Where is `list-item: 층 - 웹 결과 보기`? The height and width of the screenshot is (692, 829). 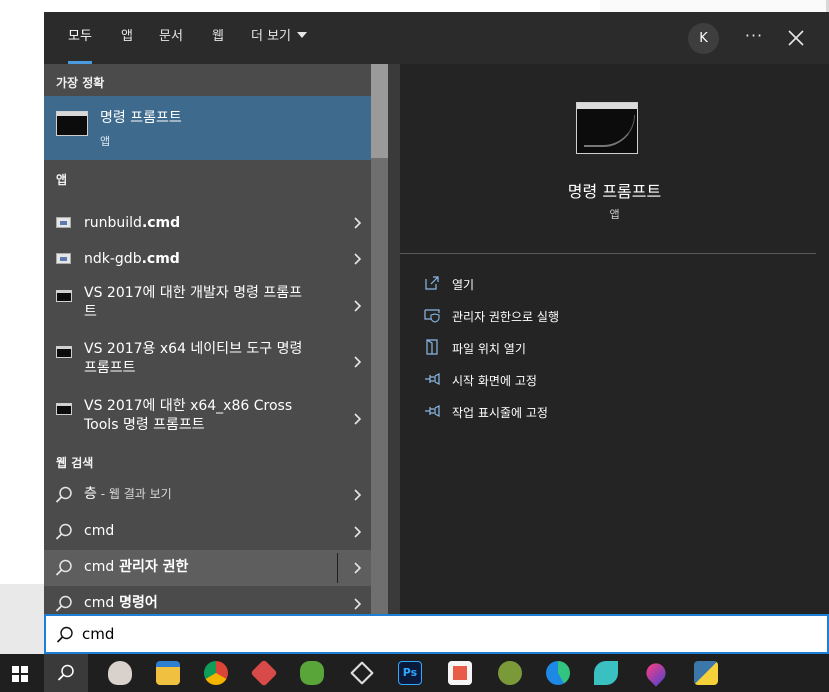
list-item: 층 - 웹 결과 보기 is located at coordinates (207, 495).